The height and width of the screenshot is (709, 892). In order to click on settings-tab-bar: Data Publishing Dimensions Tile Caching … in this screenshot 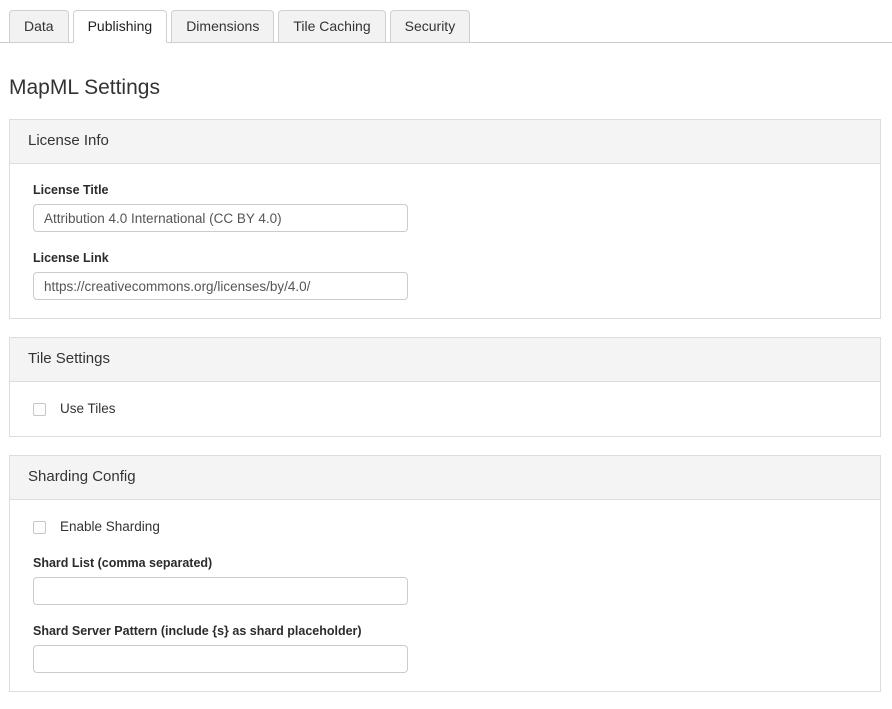, I will do `click(446, 21)`.